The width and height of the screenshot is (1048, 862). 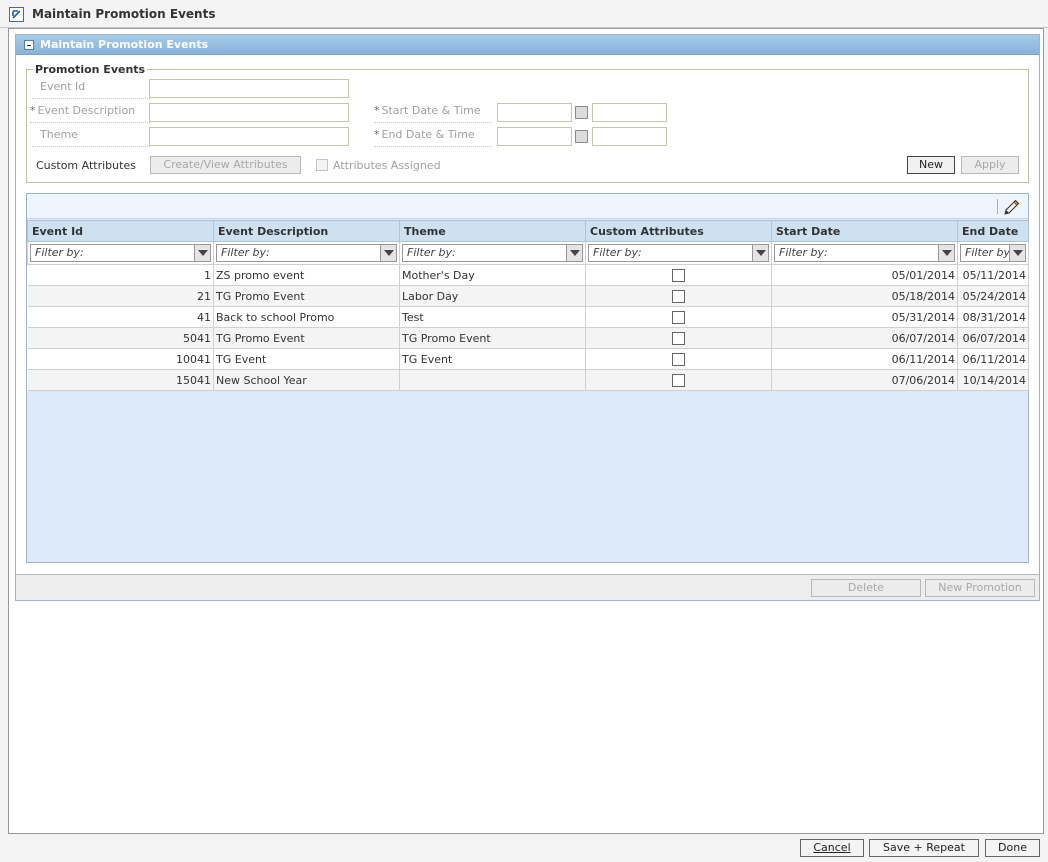 I want to click on column-header-end-date: End Date, so click(x=993, y=231).